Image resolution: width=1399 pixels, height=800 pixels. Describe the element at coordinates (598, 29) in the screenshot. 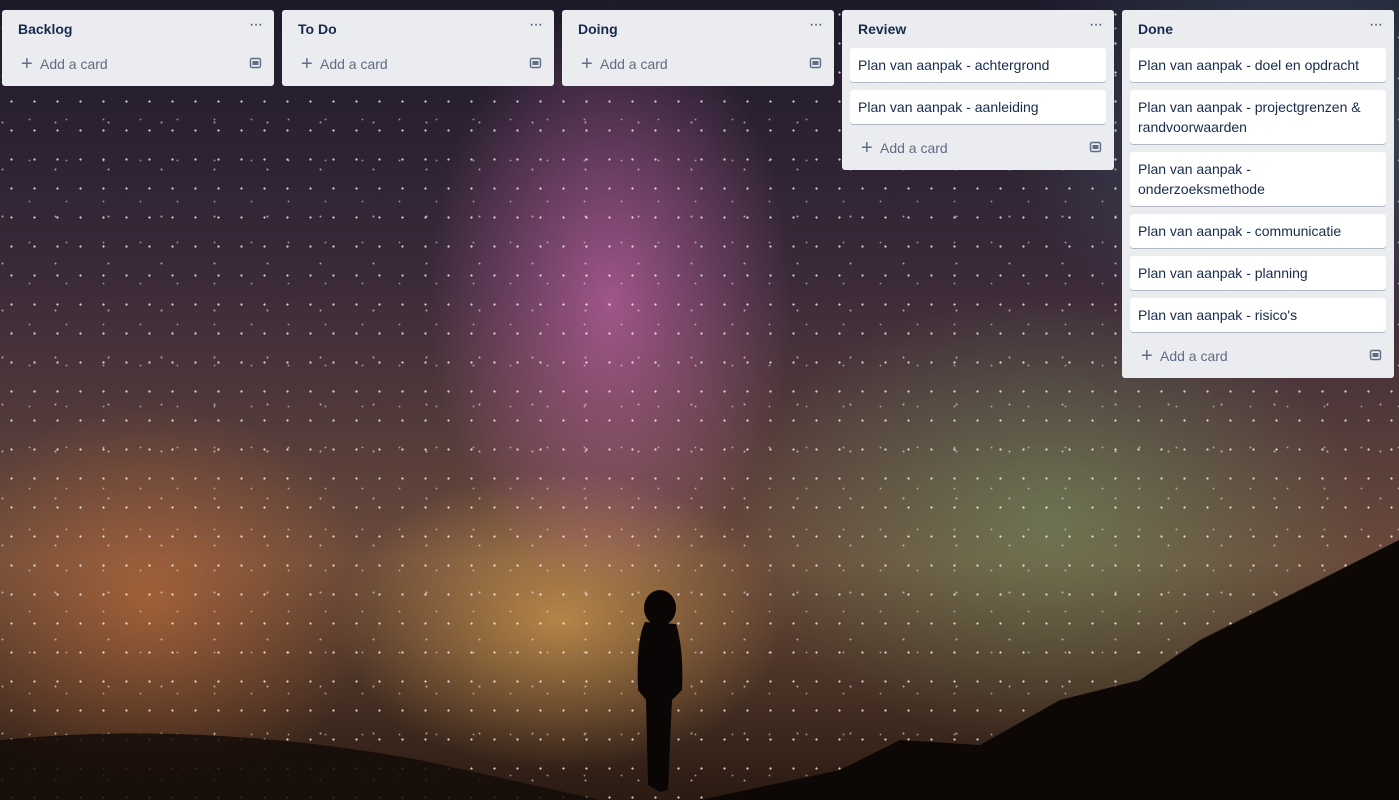

I see `list-title: Doing` at that location.